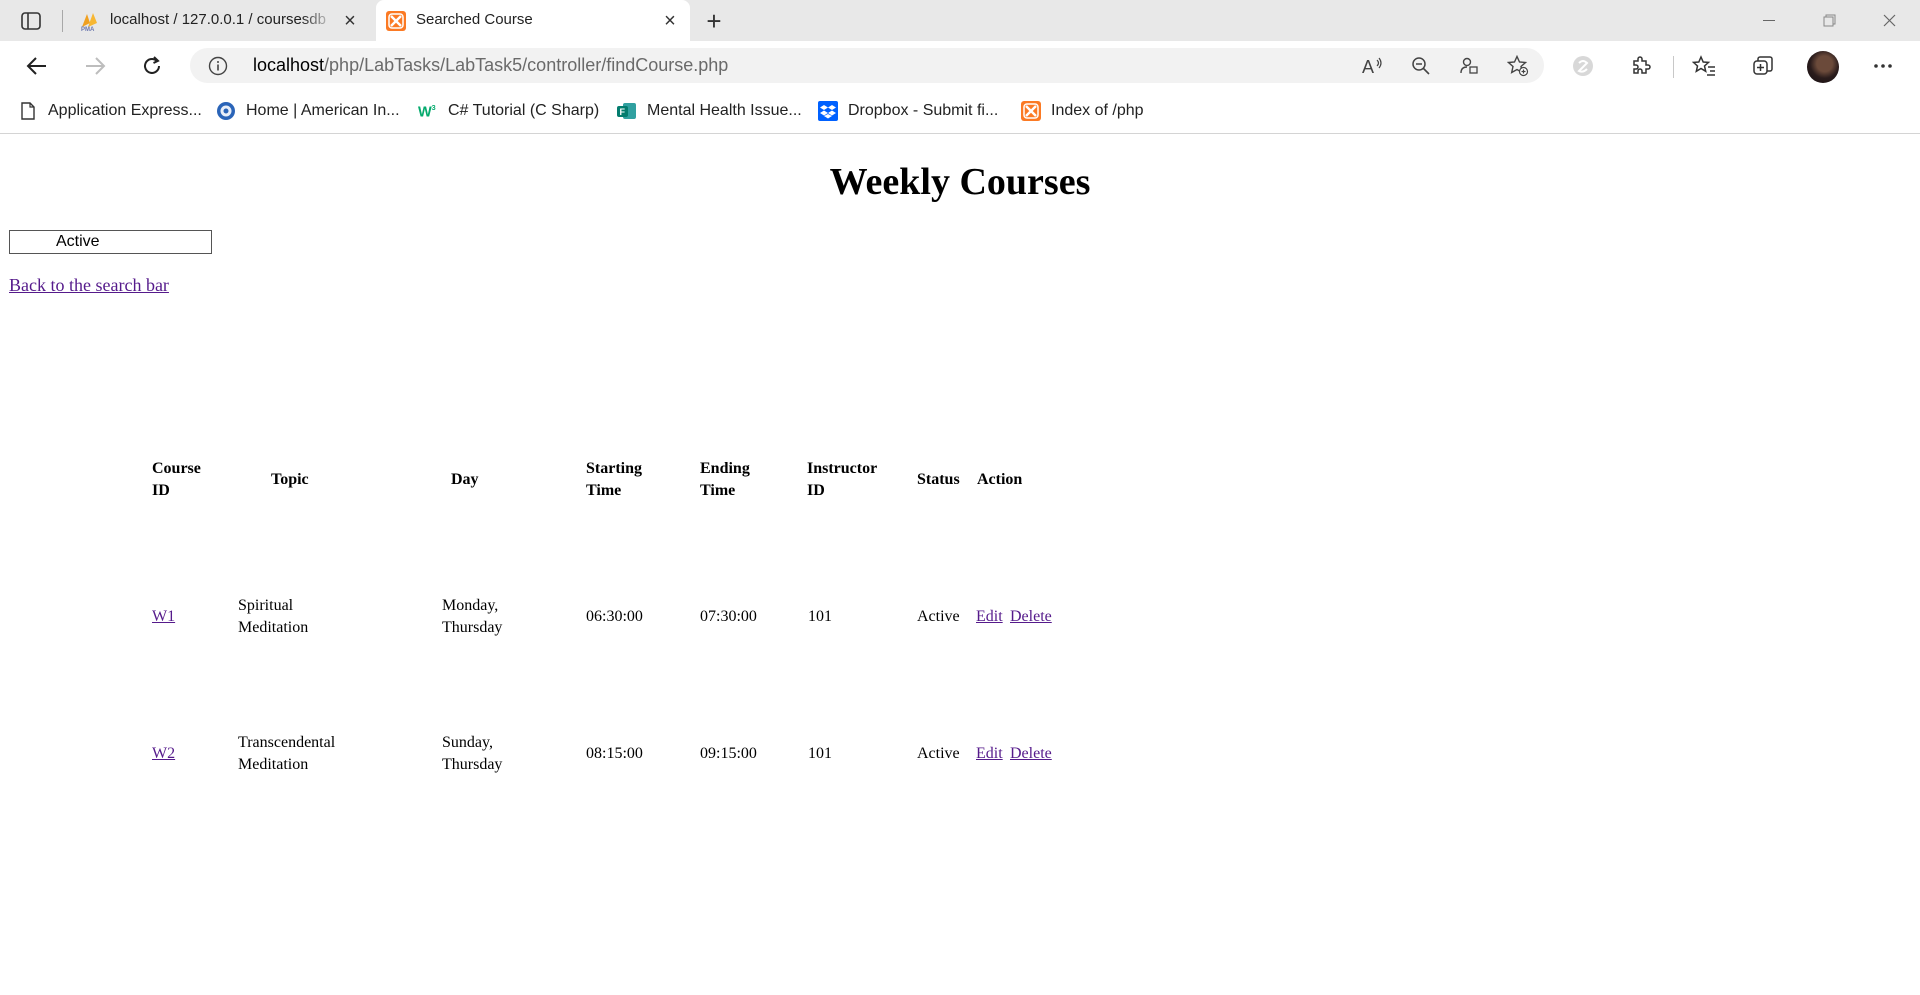  Describe the element at coordinates (290, 479) in the screenshot. I see `header-topic: Topic` at that location.